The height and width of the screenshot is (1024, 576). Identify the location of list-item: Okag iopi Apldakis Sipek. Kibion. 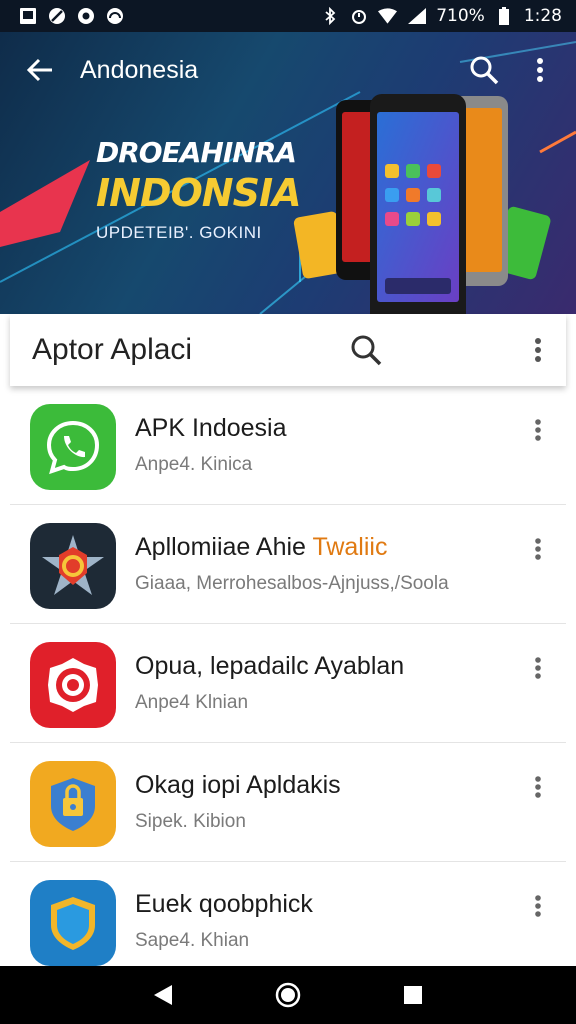
(288, 802).